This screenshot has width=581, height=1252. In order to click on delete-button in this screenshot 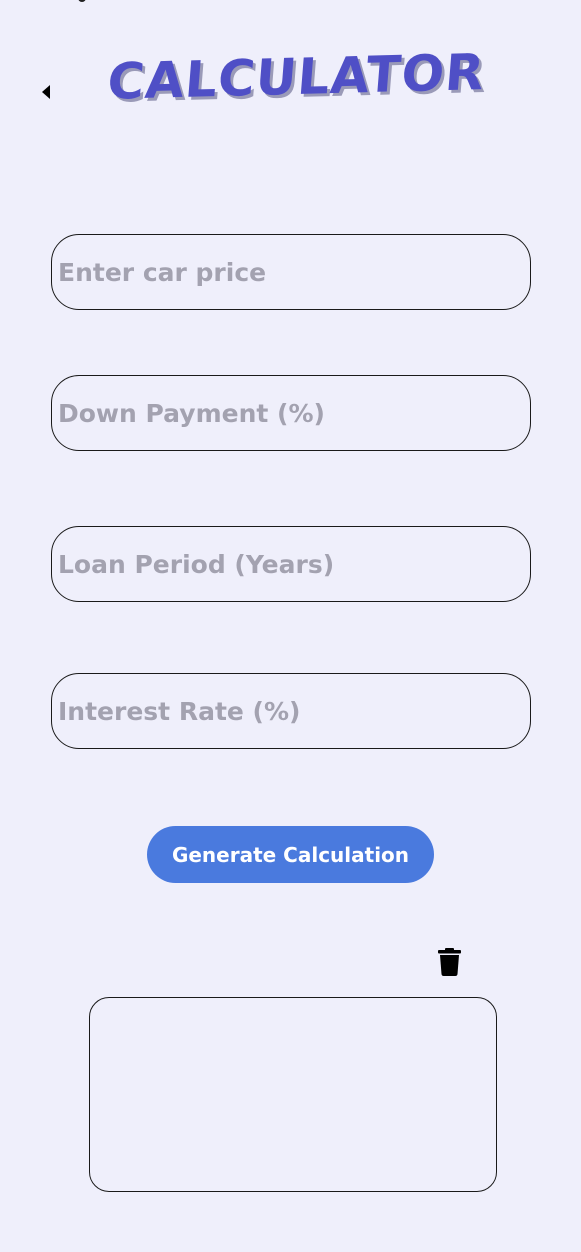, I will do `click(449, 962)`.